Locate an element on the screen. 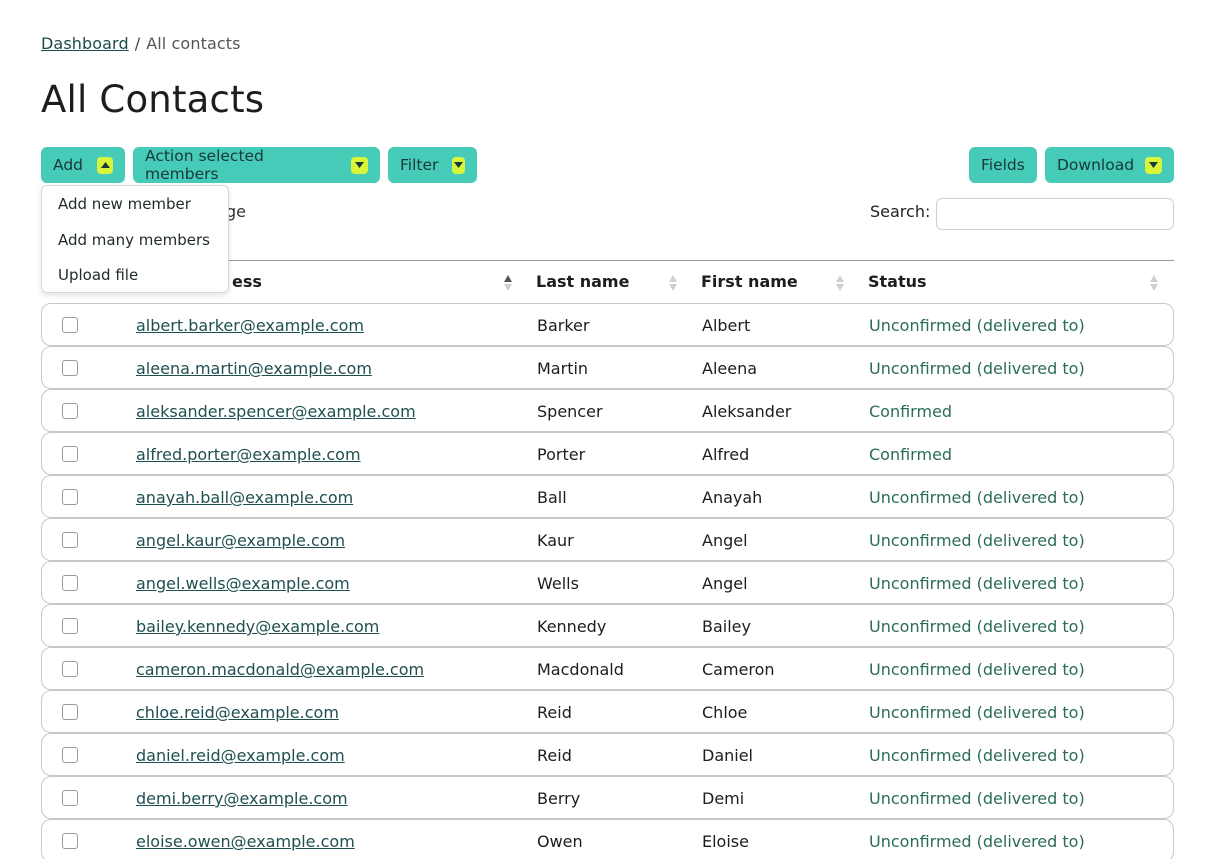  filter-button-label: Filter is located at coordinates (419, 165).